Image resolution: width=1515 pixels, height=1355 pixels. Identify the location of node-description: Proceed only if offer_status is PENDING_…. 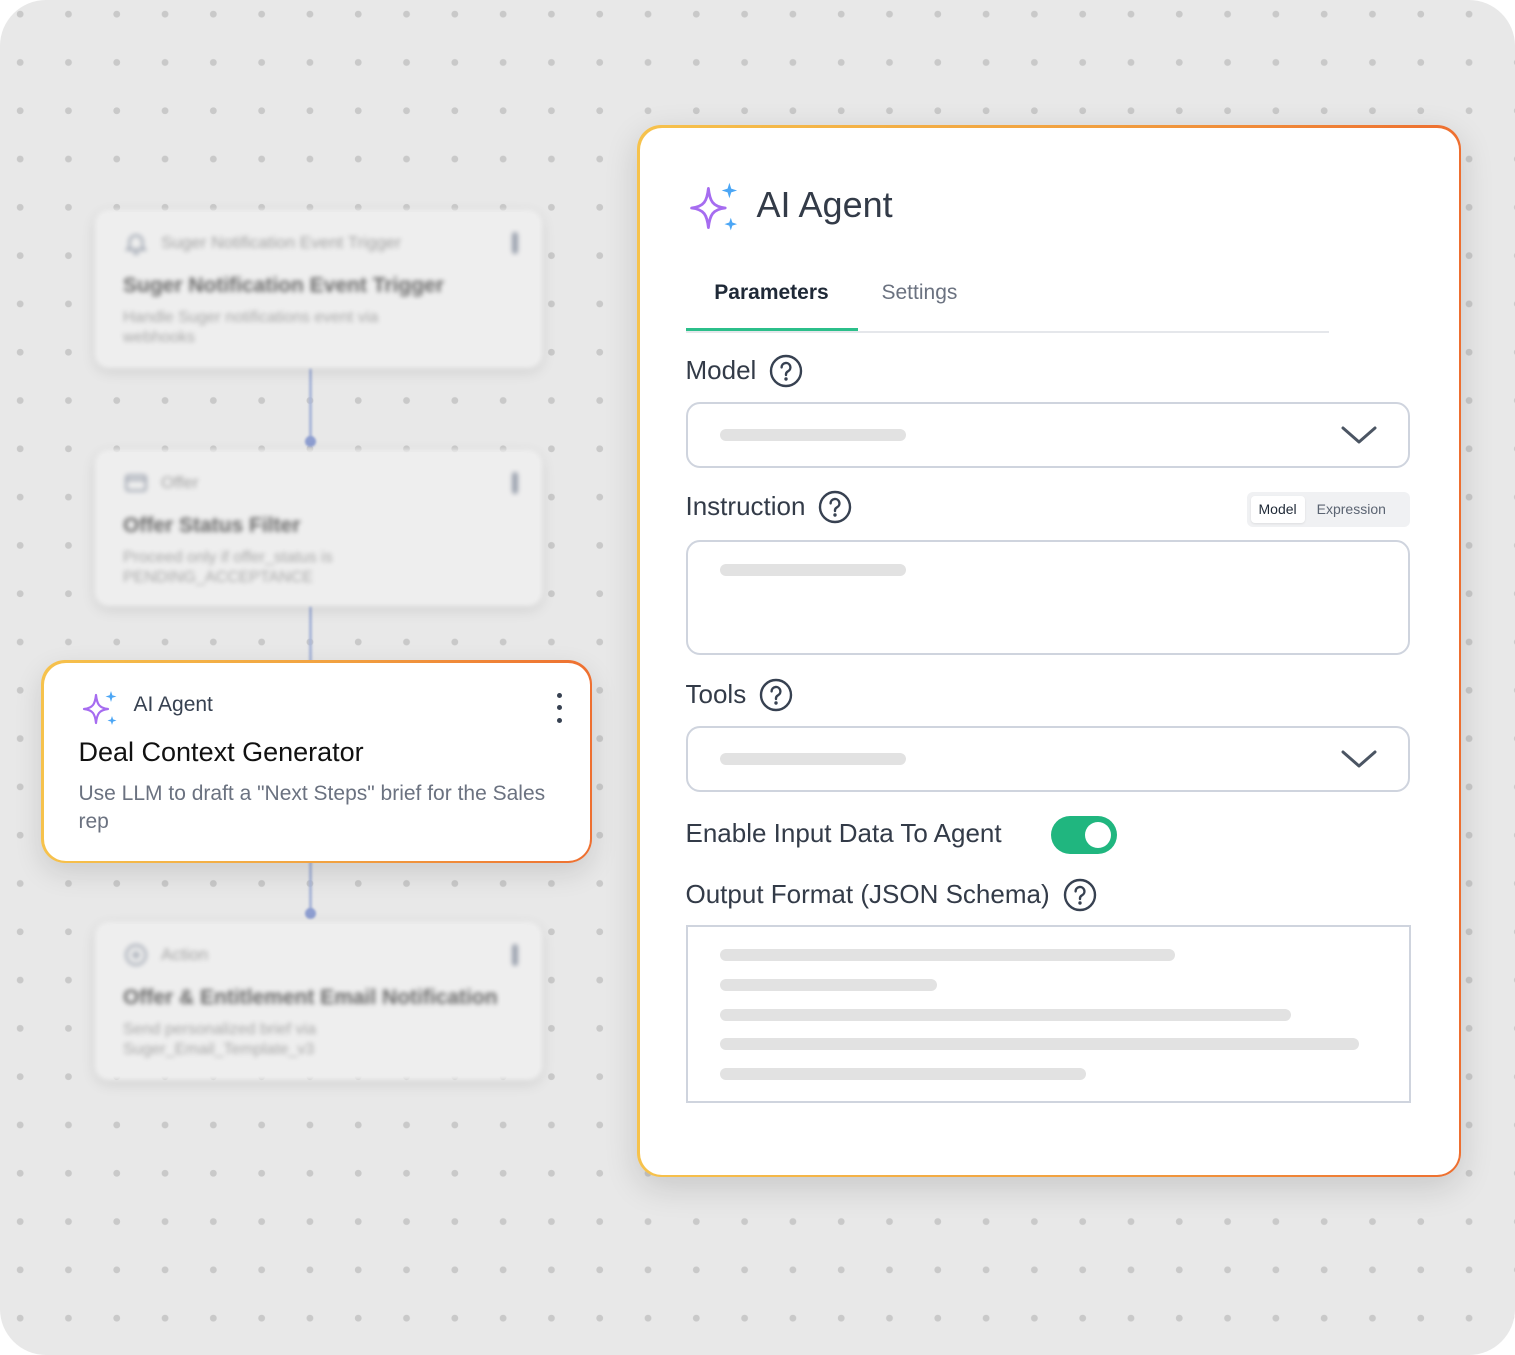
(228, 567).